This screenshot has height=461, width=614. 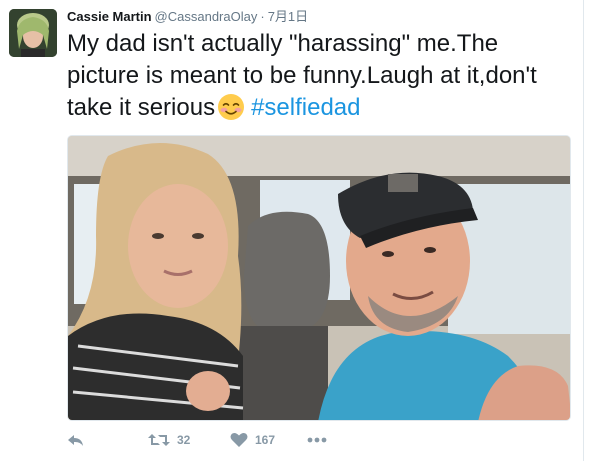 I want to click on heart-icon, so click(x=239, y=440).